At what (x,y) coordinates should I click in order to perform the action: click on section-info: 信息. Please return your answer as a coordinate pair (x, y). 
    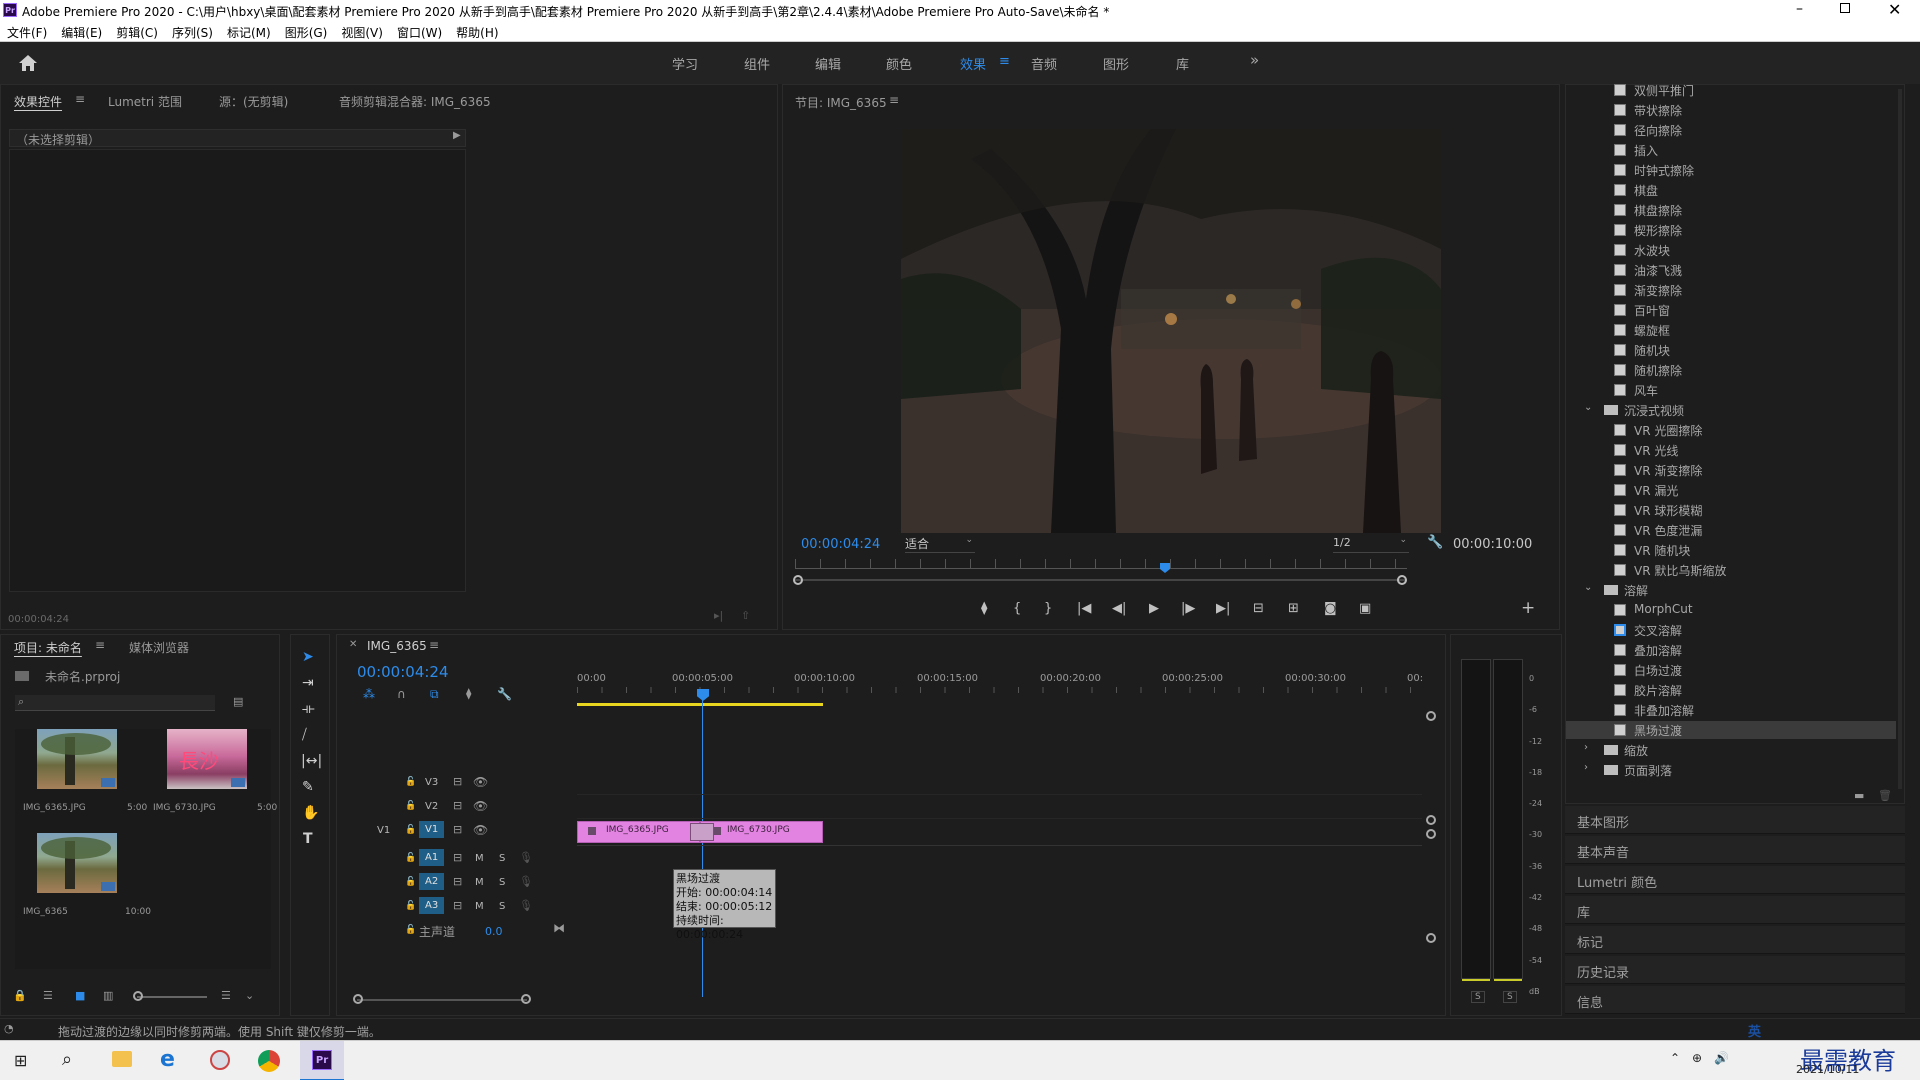
    Looking at the image, I should click on (1735, 1000).